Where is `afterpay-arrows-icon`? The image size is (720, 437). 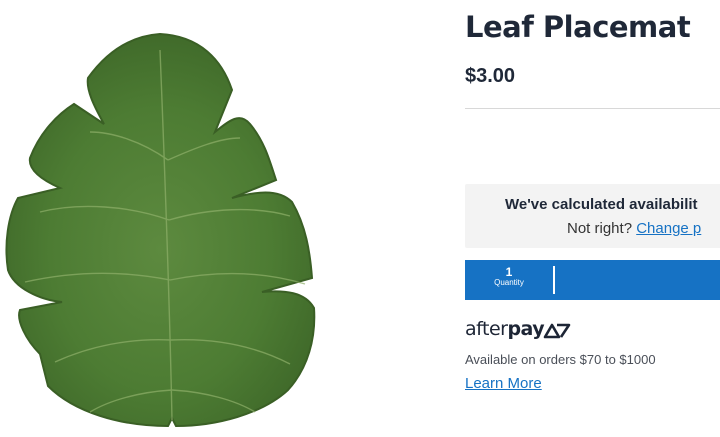 afterpay-arrows-icon is located at coordinates (557, 331).